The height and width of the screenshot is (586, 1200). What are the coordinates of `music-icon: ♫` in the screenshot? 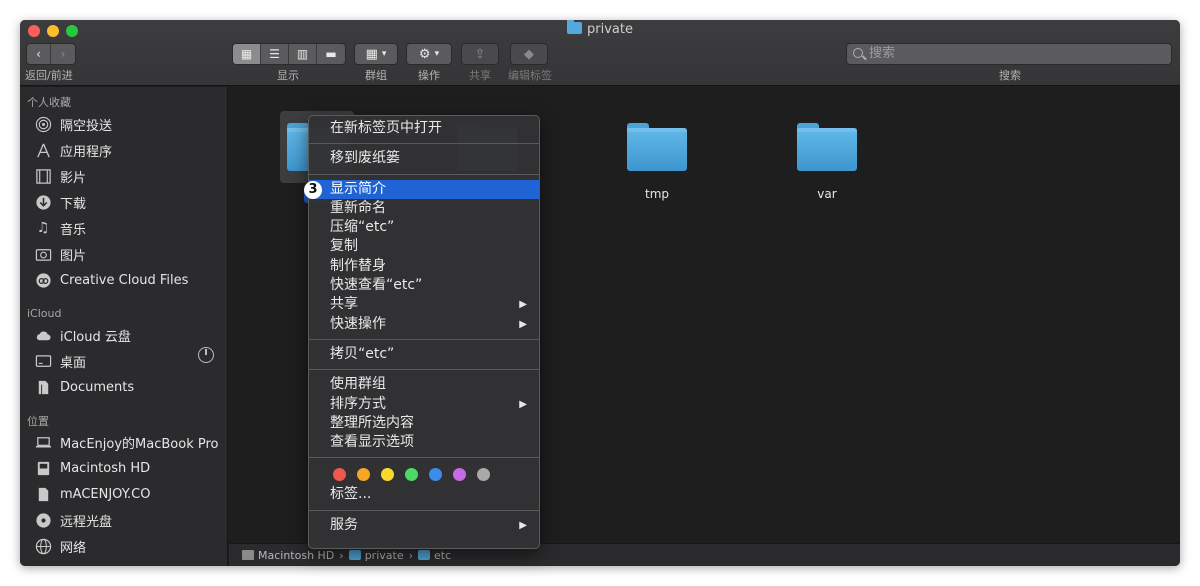 It's located at (43, 228).